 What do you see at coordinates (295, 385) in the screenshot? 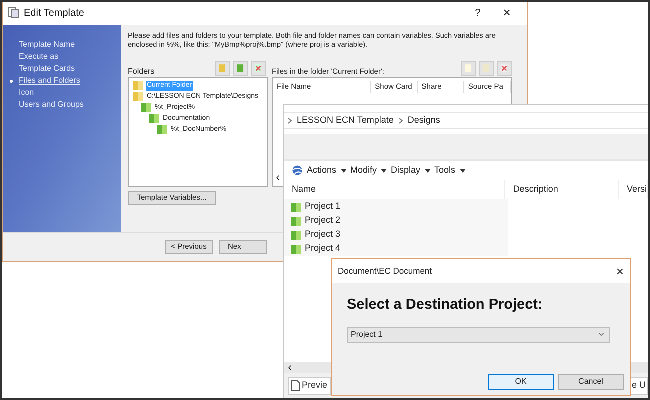
I see `document-icon` at bounding box center [295, 385].